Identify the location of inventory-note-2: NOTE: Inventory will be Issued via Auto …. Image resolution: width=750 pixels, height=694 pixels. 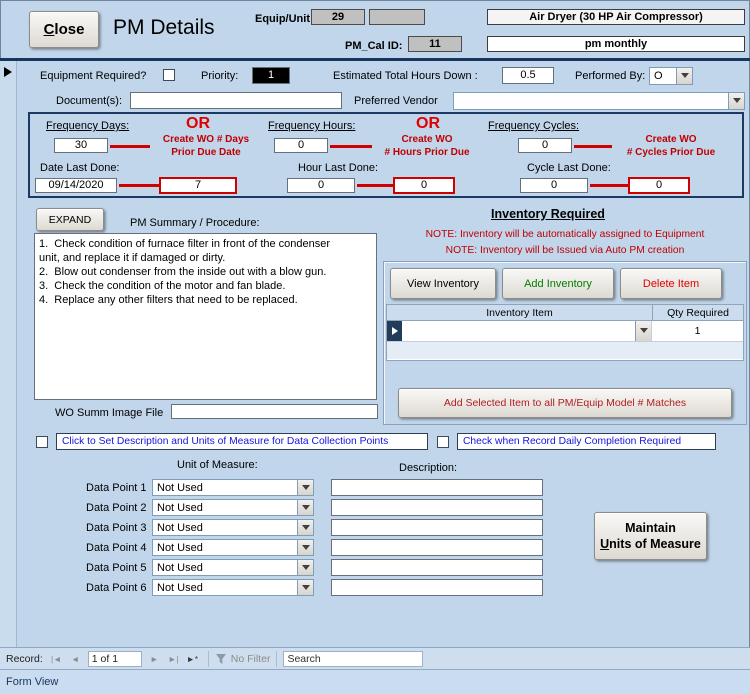
(565, 250).